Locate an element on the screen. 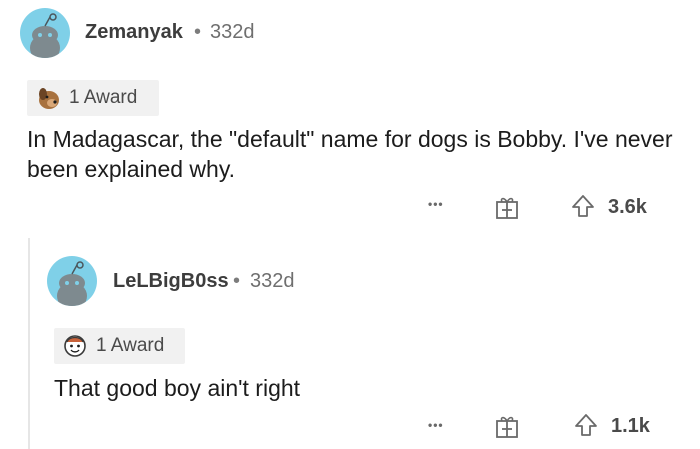  thread-line is located at coordinates (29, 343).